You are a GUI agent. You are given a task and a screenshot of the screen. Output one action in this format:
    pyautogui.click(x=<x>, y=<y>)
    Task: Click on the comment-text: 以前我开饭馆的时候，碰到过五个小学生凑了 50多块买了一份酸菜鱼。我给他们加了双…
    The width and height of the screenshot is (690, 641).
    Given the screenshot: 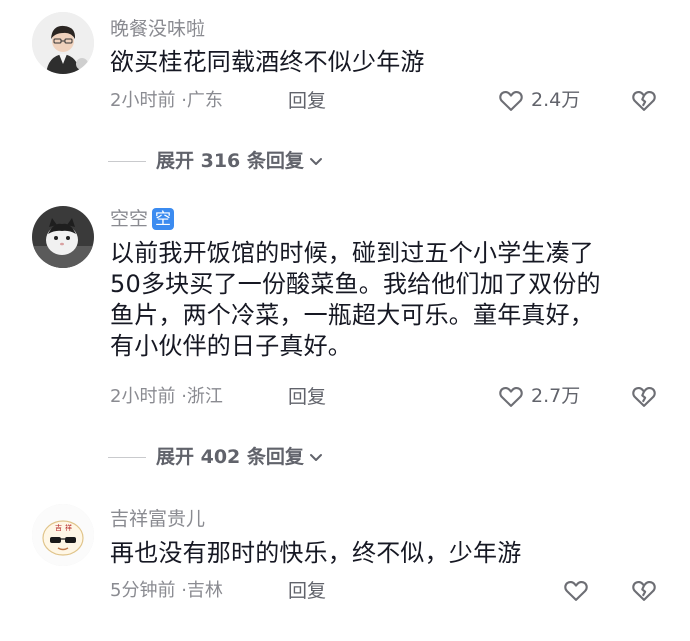 What is the action you would take?
    pyautogui.click(x=355, y=299)
    